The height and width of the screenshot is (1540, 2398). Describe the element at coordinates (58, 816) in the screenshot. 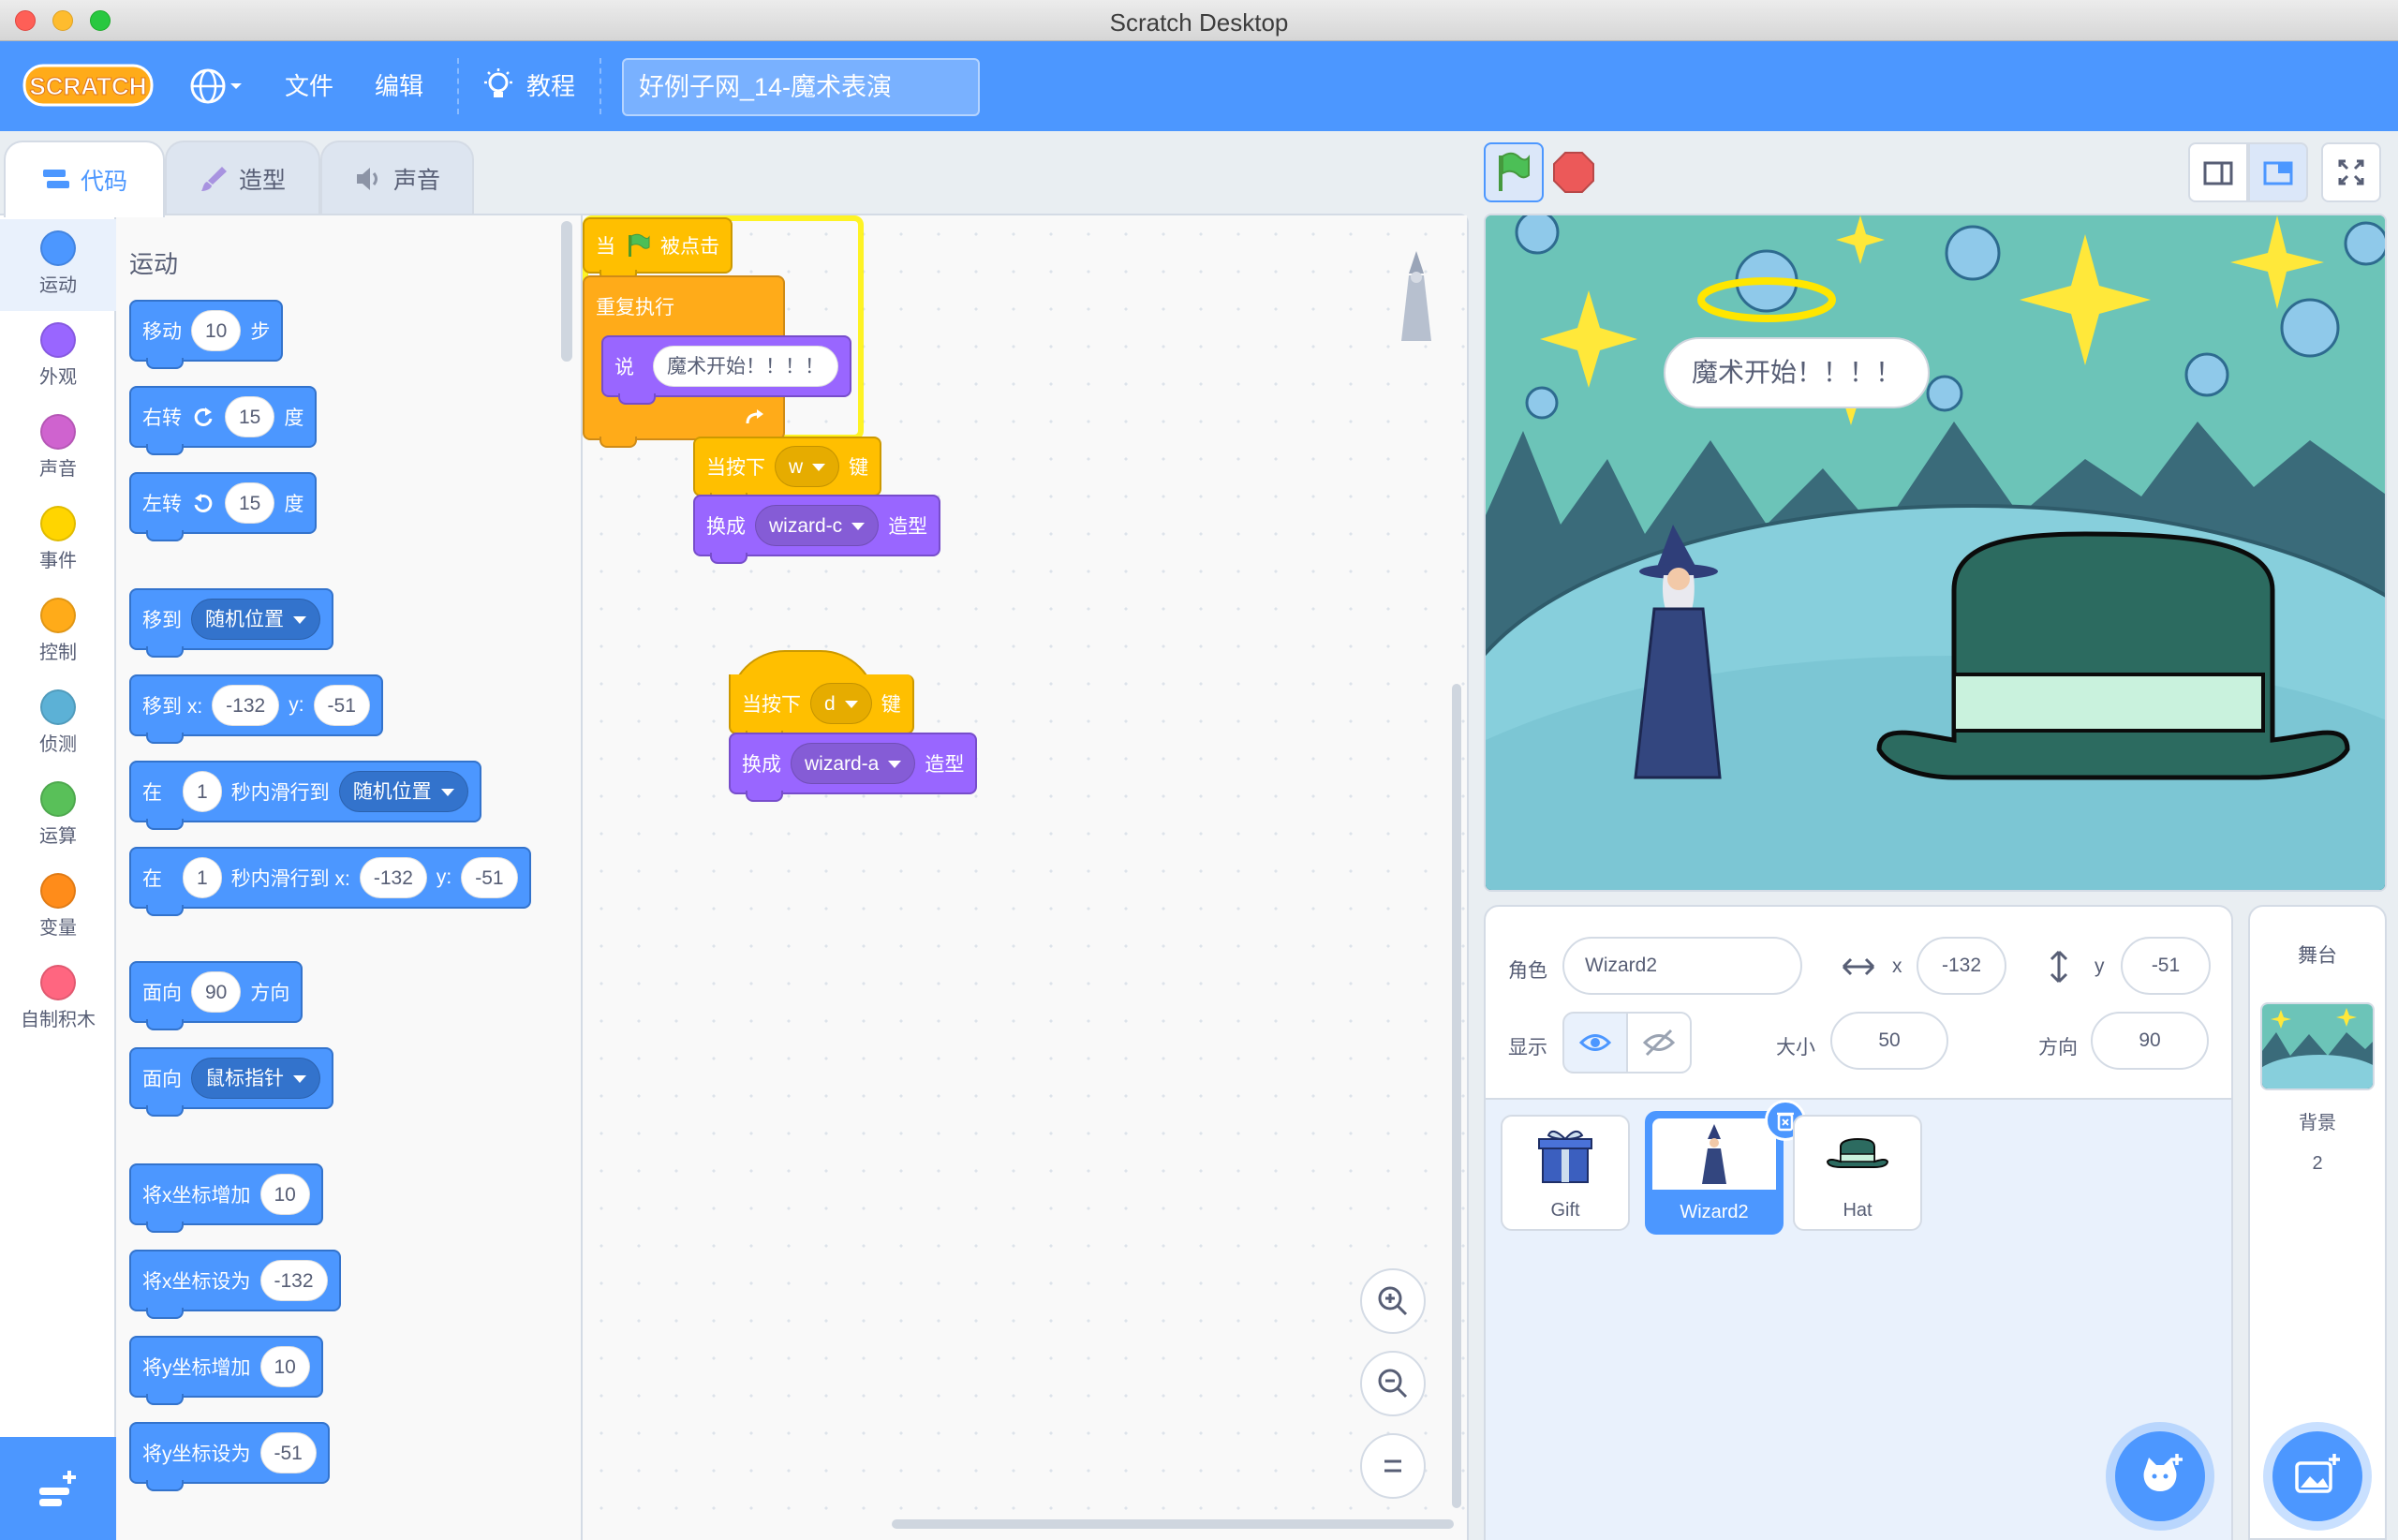

I see `category-operators: 运算` at that location.